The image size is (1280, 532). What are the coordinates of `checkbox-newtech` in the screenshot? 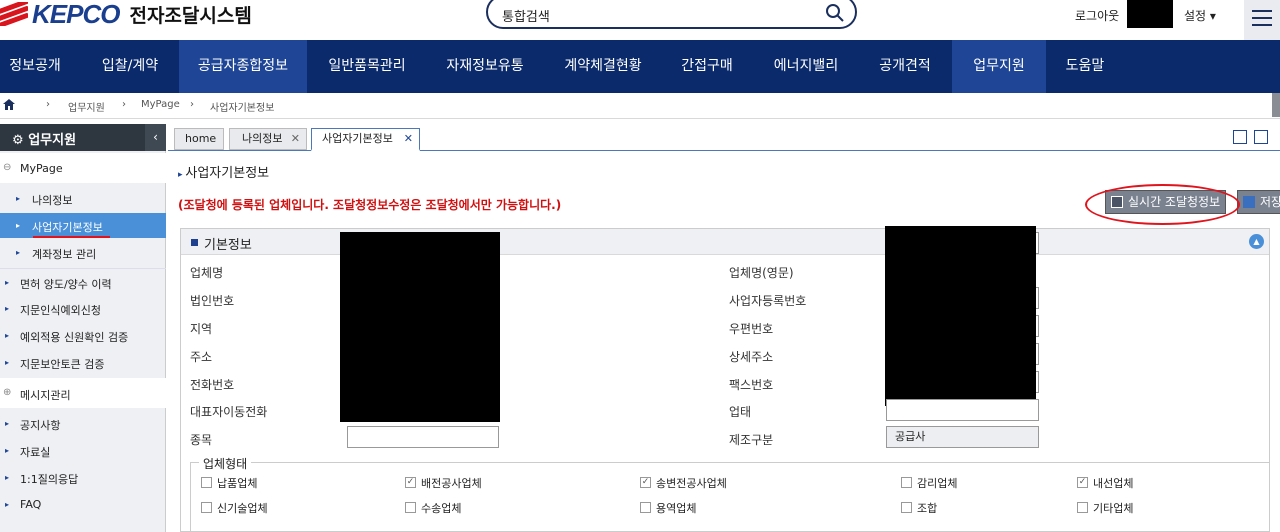 It's located at (206, 507).